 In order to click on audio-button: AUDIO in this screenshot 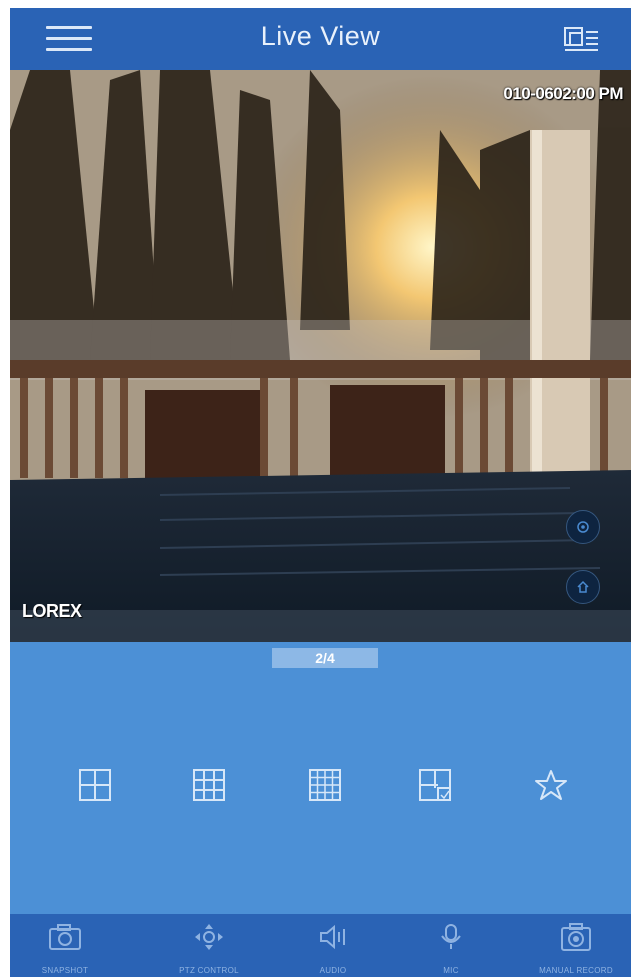, I will do `click(333, 945)`.